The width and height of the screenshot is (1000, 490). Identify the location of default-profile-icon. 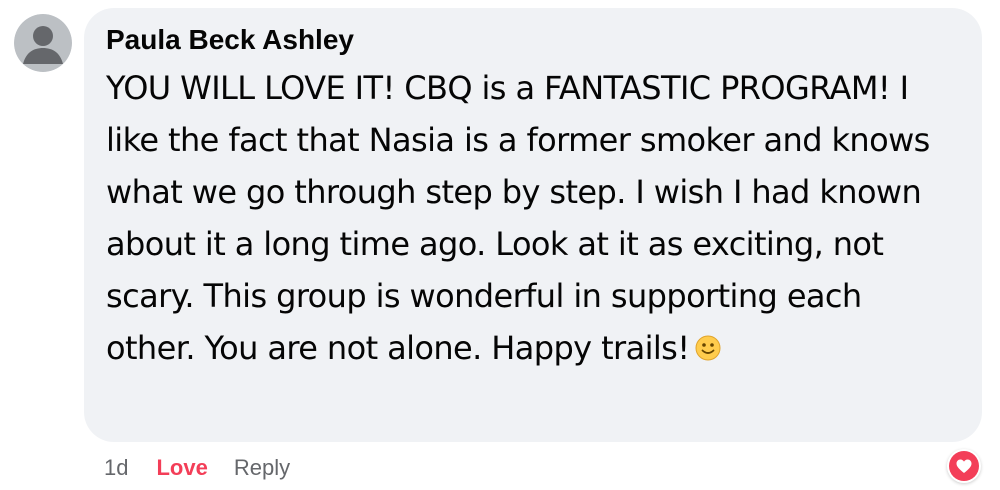
(43, 43).